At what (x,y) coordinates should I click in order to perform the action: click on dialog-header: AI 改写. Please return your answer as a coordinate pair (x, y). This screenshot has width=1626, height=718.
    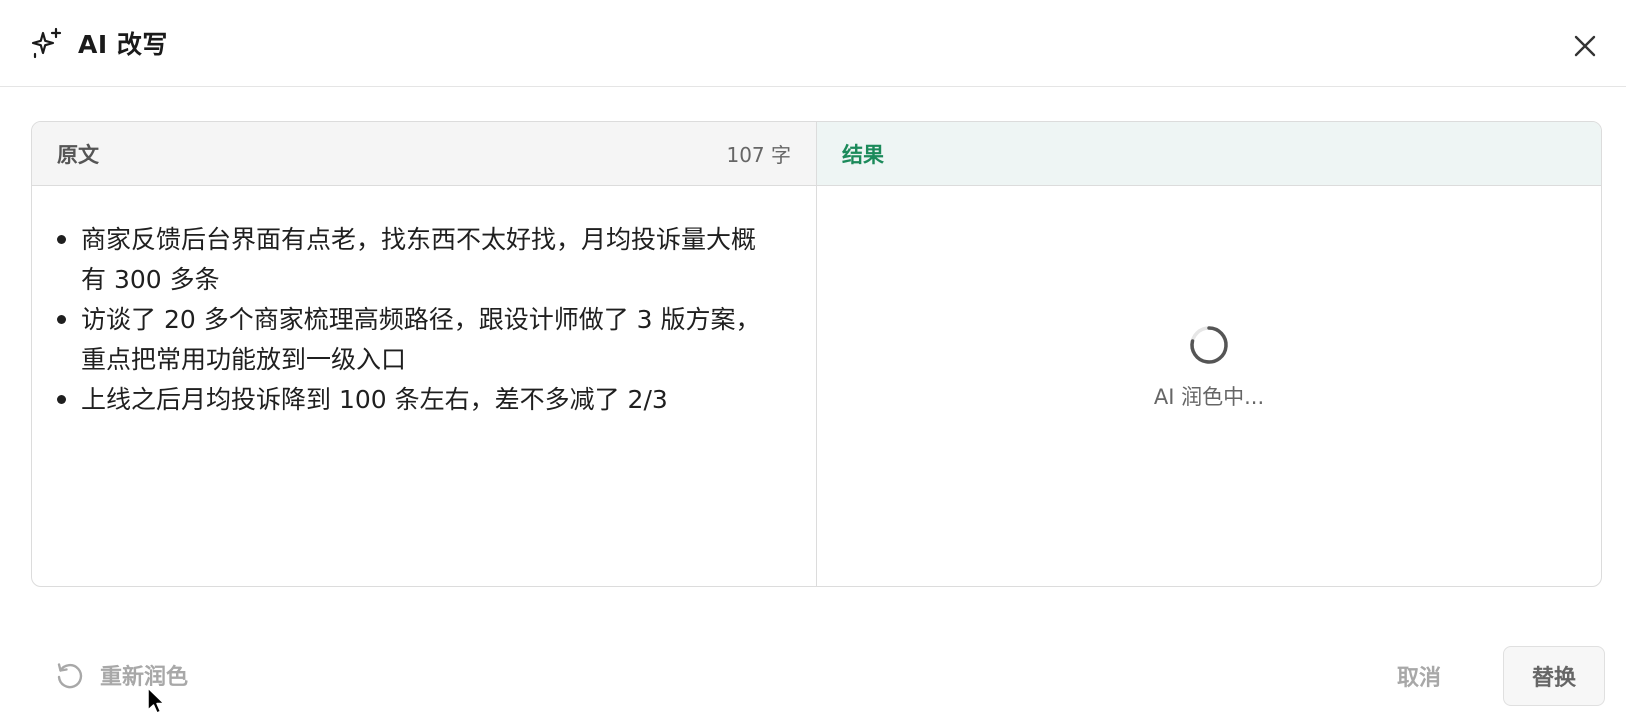
    Looking at the image, I should click on (813, 43).